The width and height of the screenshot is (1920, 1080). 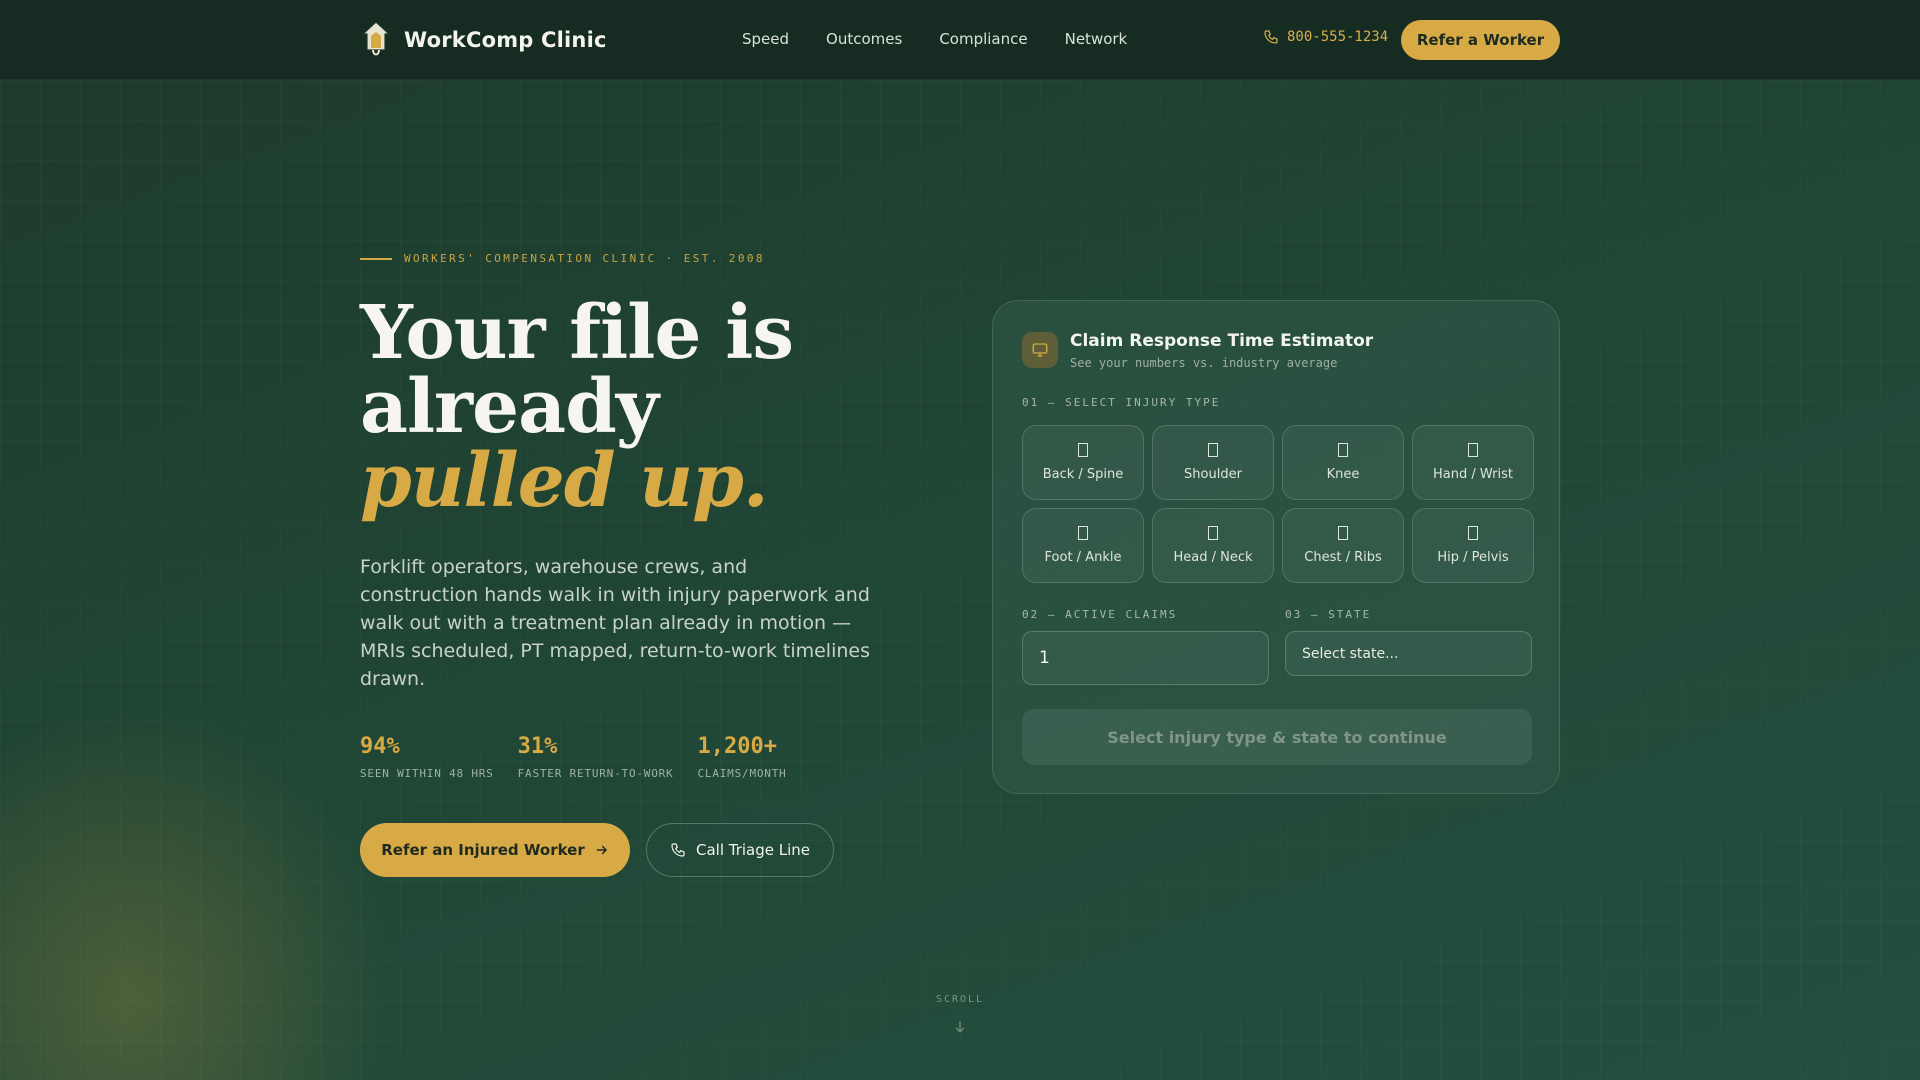 I want to click on brand: WorkComp Clinic, so click(x=483, y=40).